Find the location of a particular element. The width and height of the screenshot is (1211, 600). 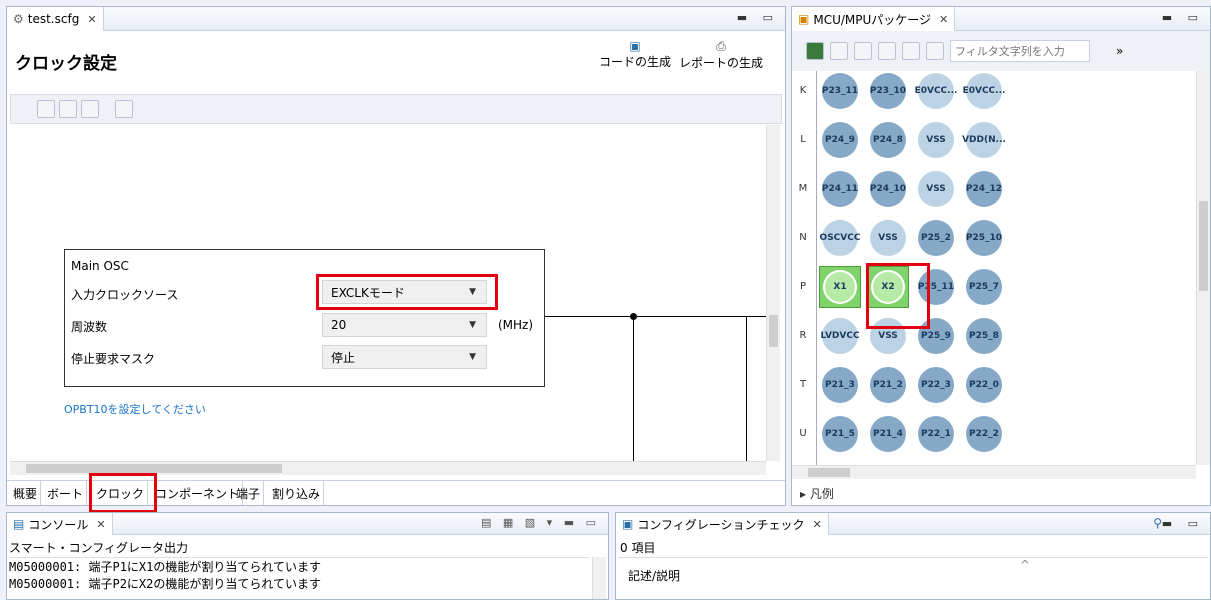

input-source-label: 入力クロックソース is located at coordinates (125, 295).